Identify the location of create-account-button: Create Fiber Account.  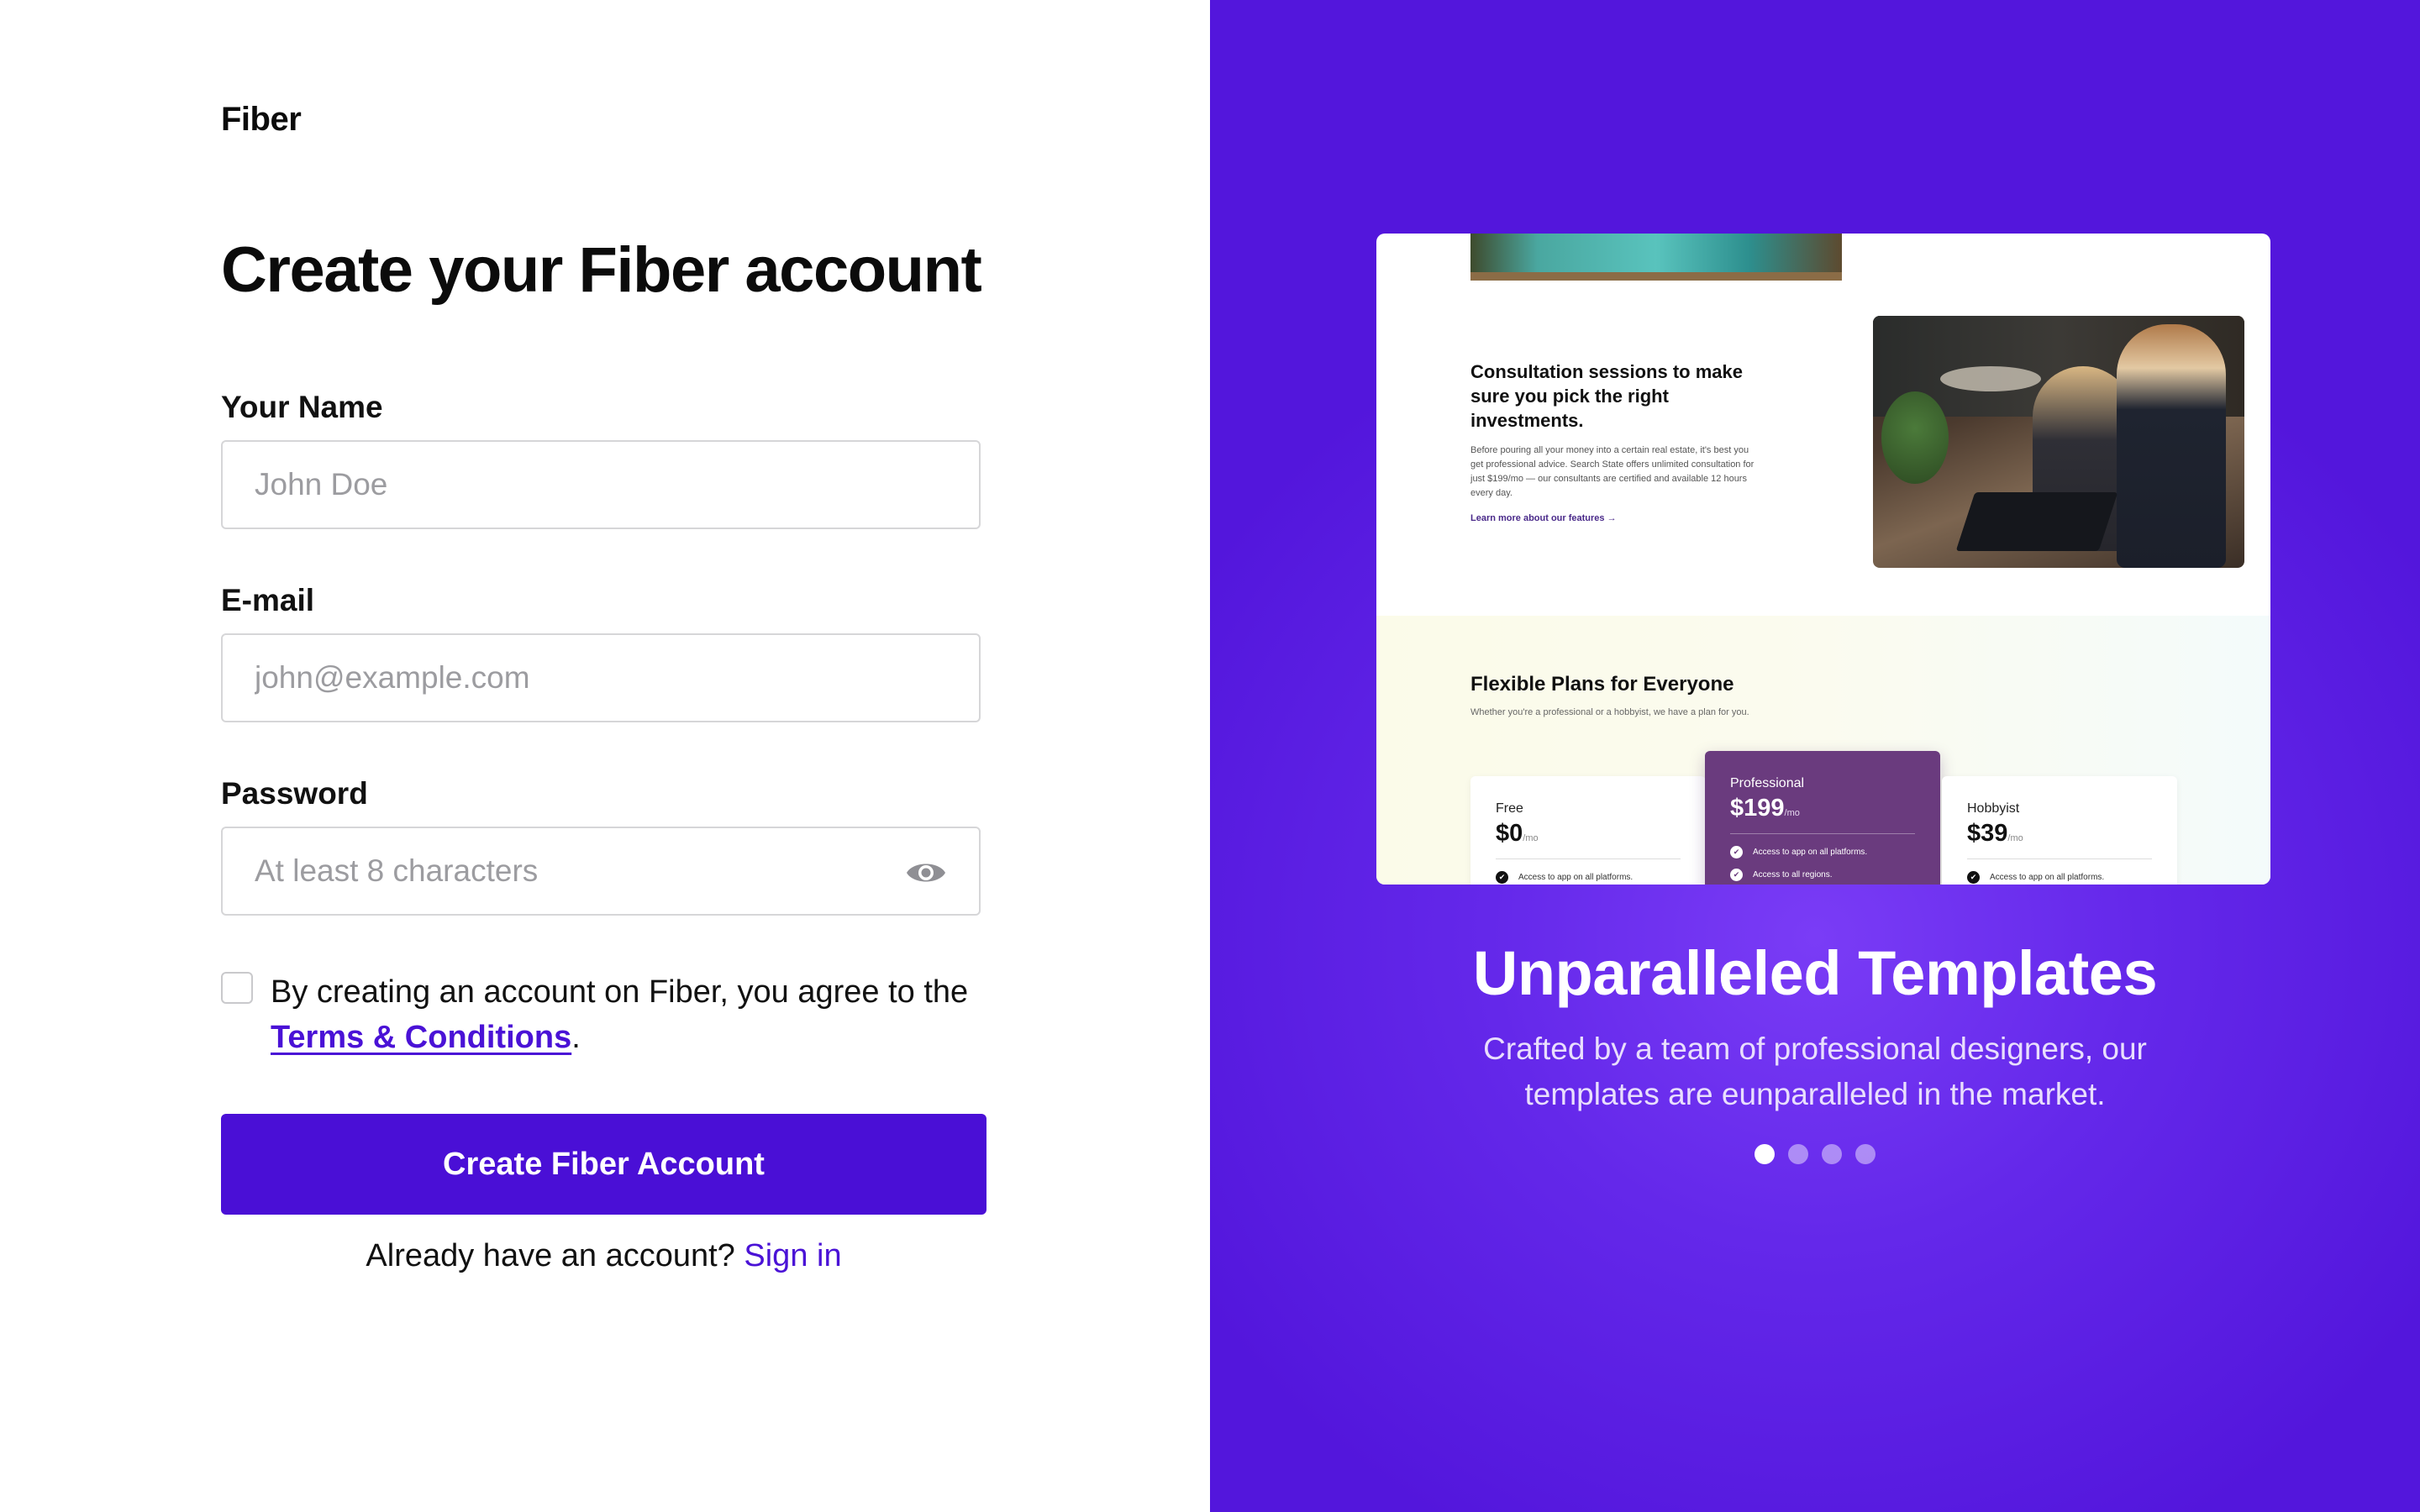
(603, 1164).